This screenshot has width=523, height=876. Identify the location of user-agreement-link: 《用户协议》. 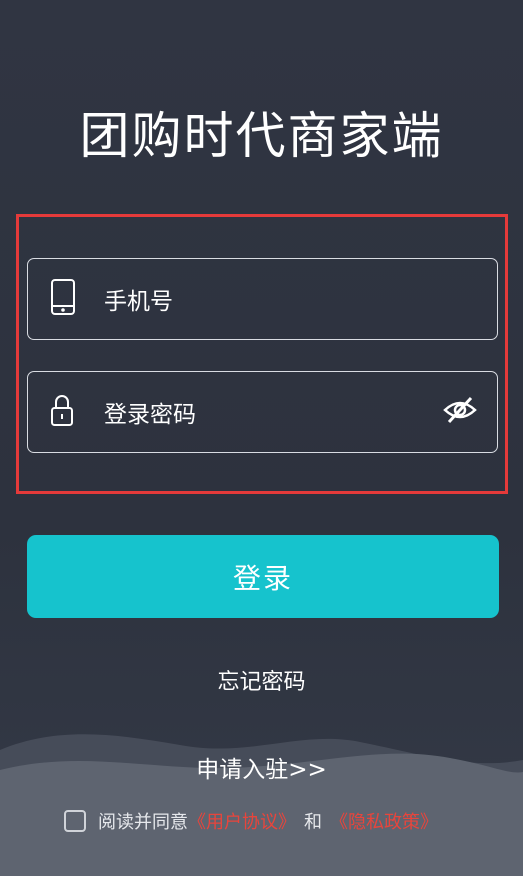
(242, 821).